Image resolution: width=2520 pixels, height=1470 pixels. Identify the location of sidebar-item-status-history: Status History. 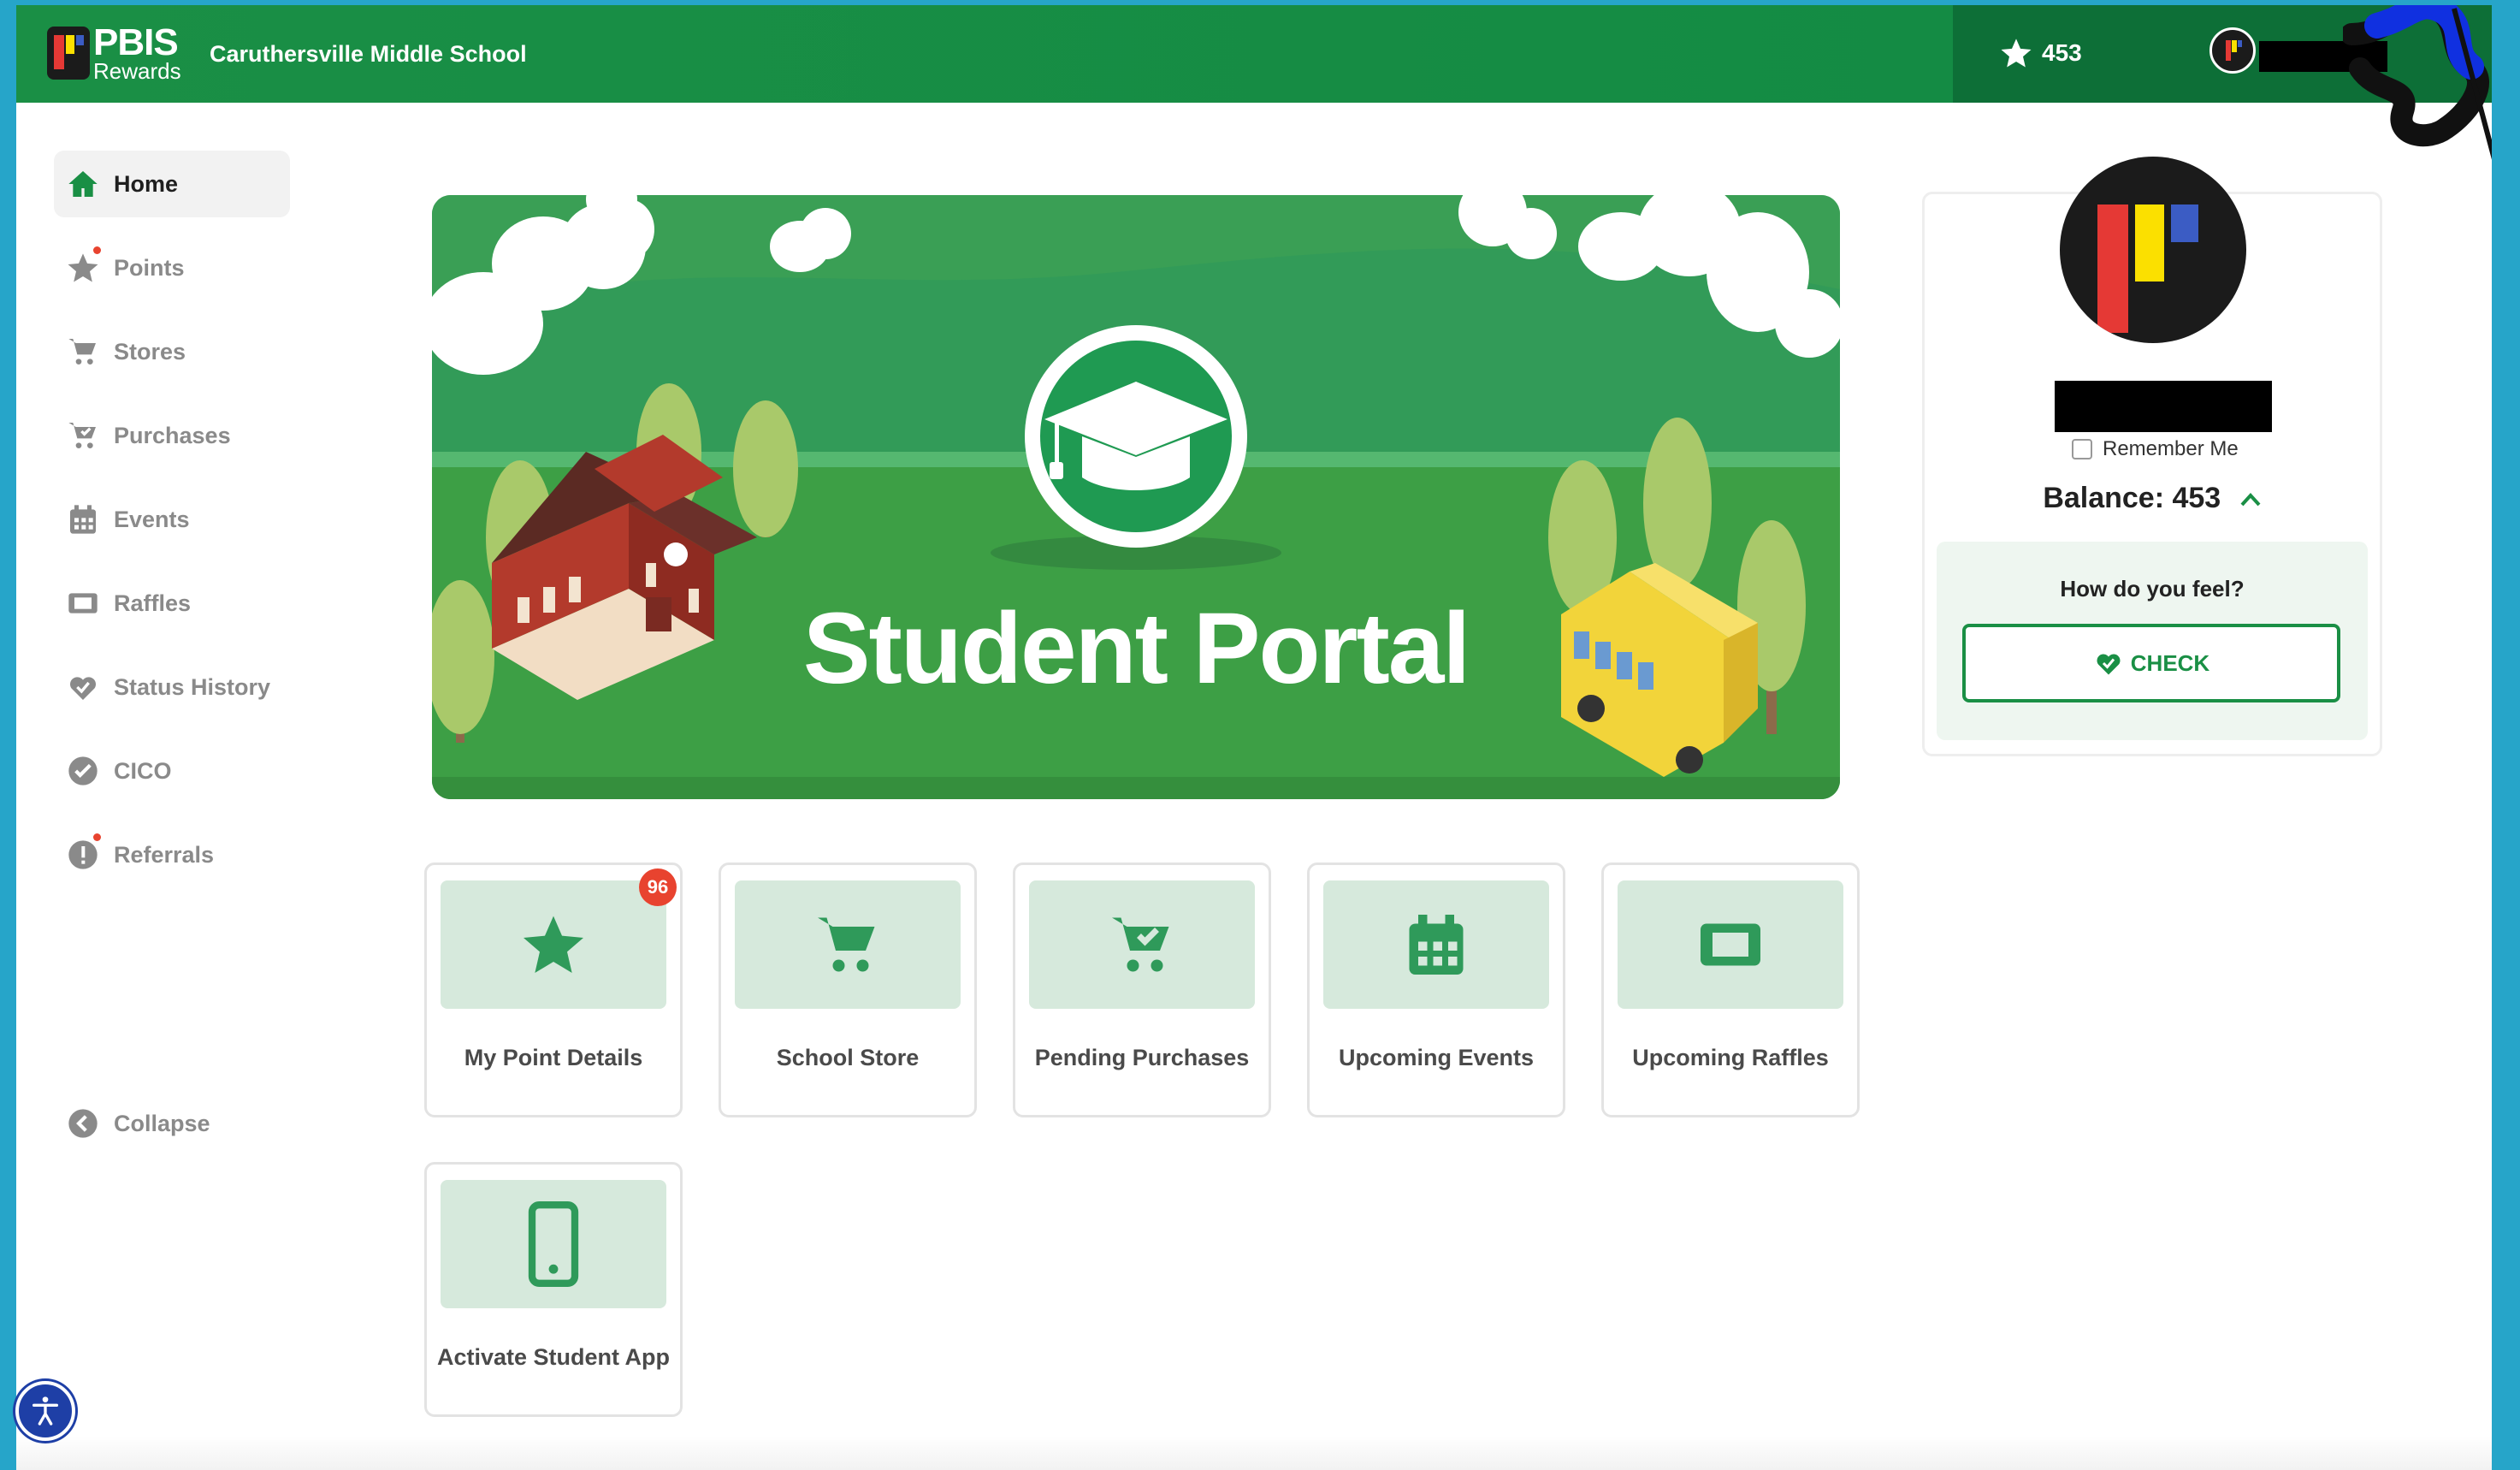
(172, 687).